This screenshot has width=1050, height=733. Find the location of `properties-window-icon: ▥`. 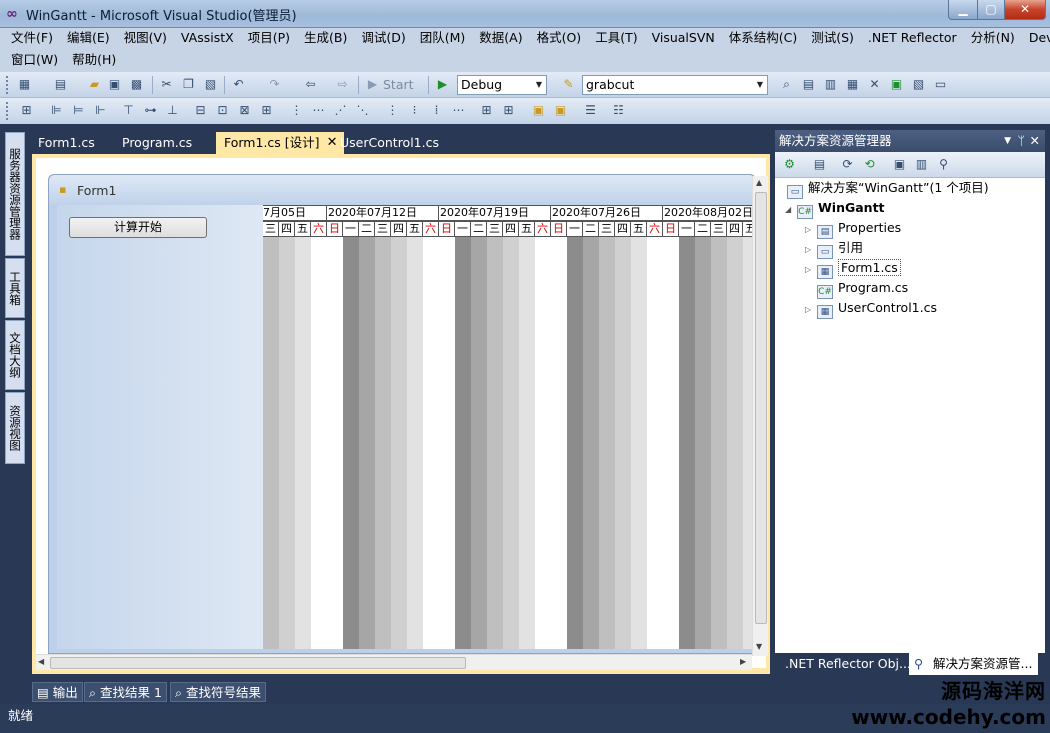

properties-window-icon: ▥ is located at coordinates (830, 84).